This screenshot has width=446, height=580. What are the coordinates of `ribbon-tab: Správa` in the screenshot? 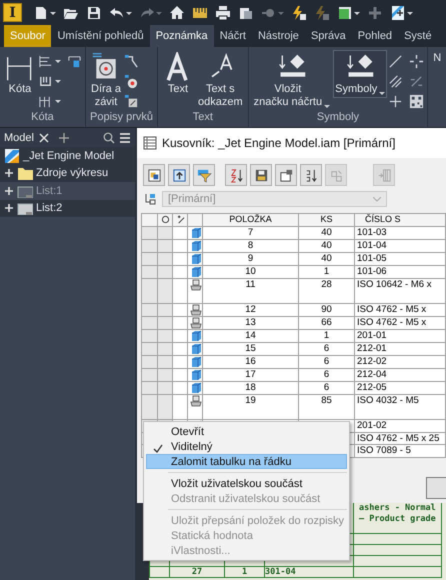 It's located at (328, 36).